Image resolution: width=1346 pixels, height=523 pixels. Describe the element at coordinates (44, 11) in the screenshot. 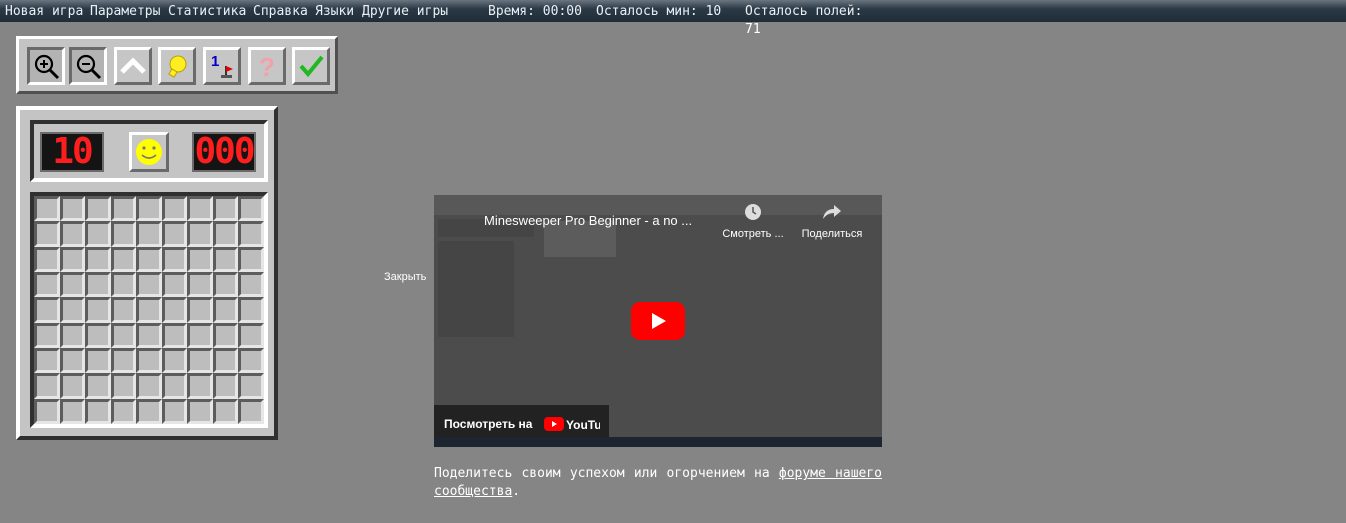

I see `menu-new-game: Новая игра` at that location.